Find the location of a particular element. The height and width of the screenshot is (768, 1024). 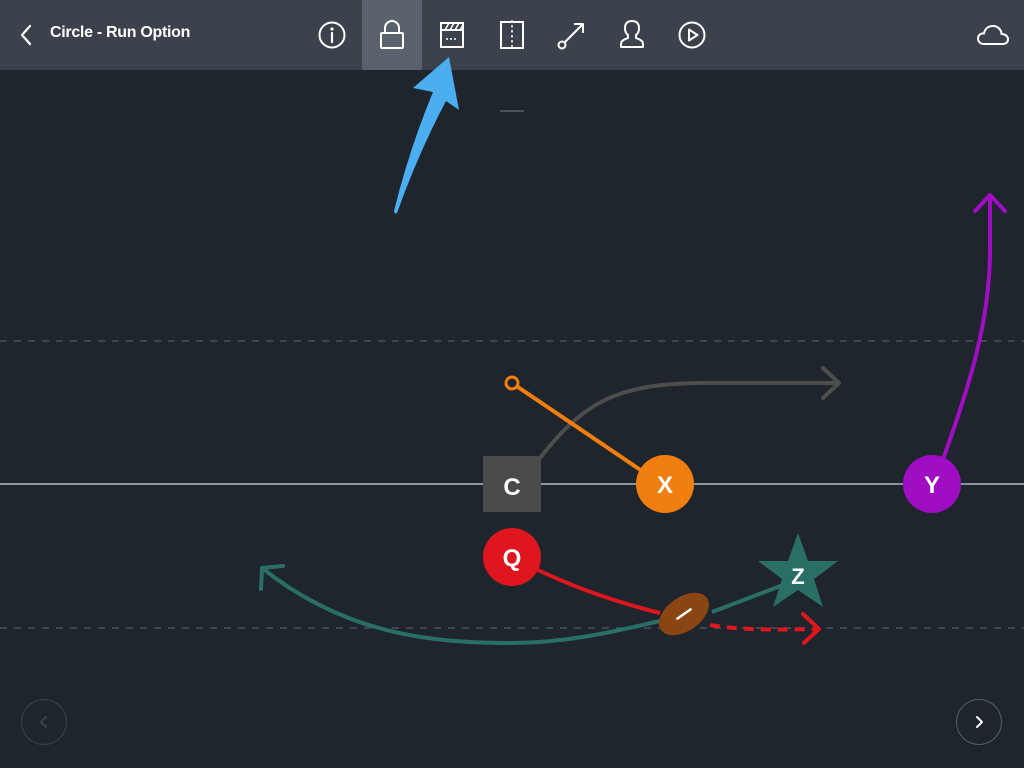

player-center: C is located at coordinates (512, 484).